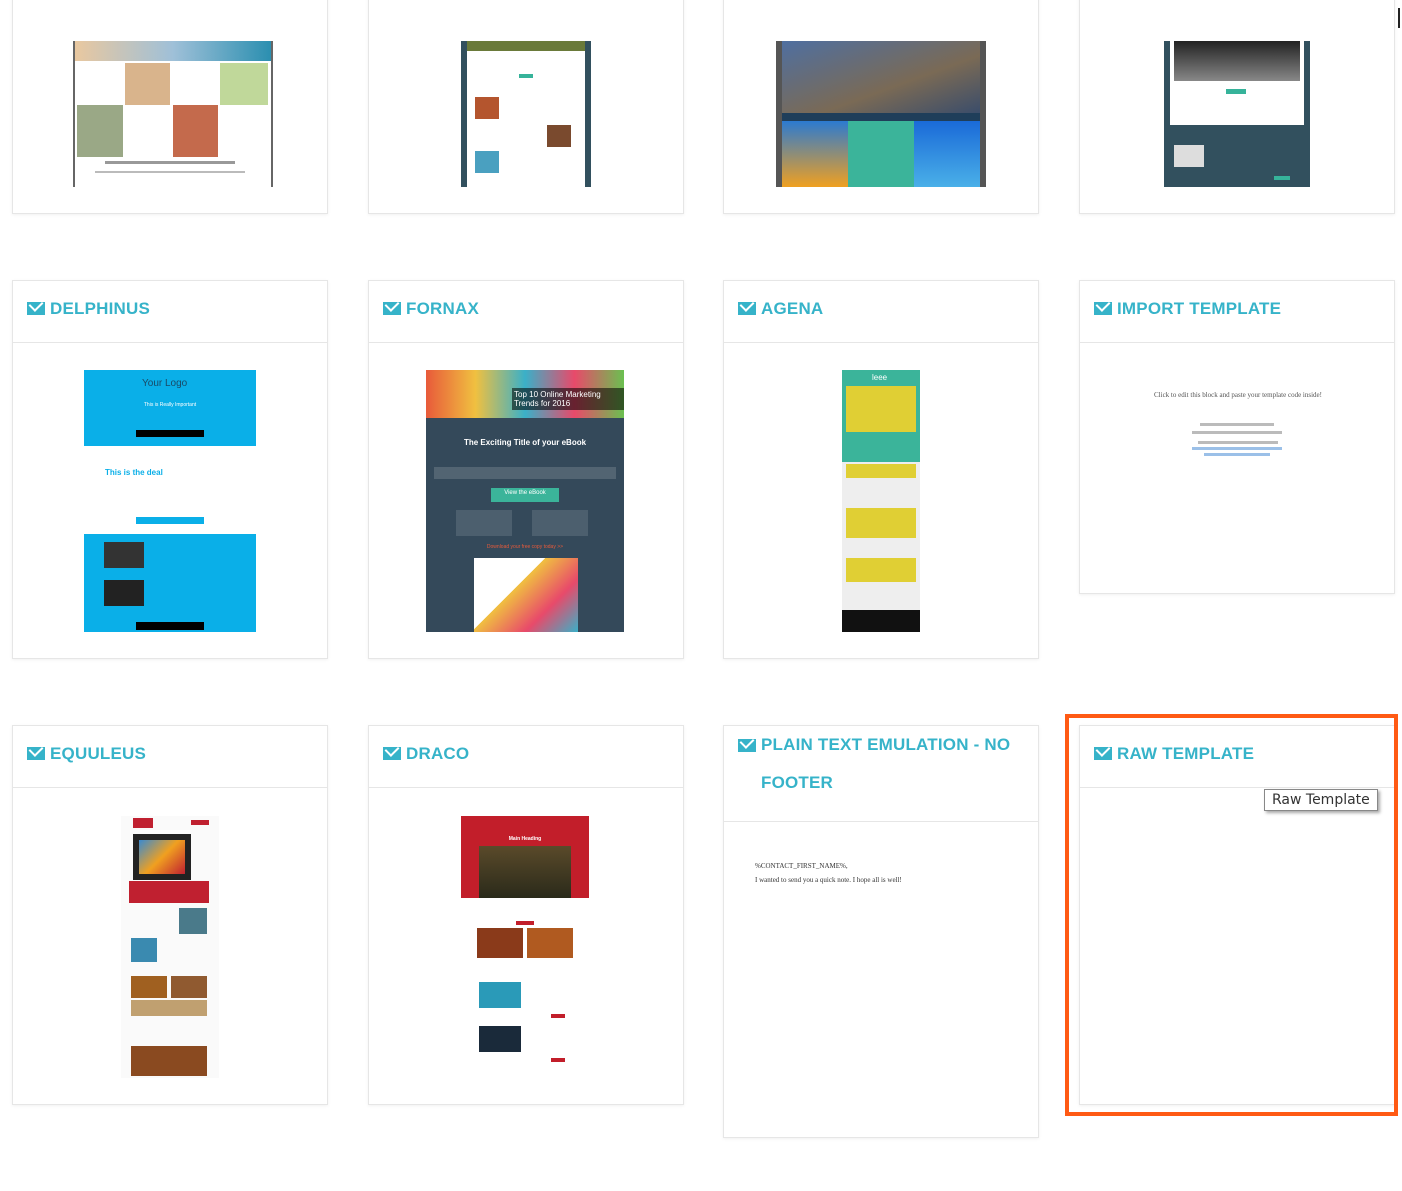 The width and height of the screenshot is (1402, 1191). Describe the element at coordinates (880, 377) in the screenshot. I see `preview-logo: leee` at that location.